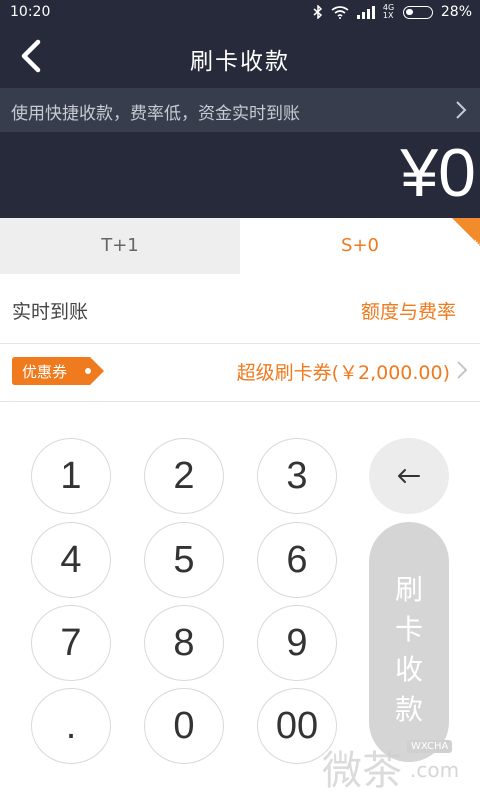 Image resolution: width=480 pixels, height=800 pixels. I want to click on key-2: 2, so click(184, 476).